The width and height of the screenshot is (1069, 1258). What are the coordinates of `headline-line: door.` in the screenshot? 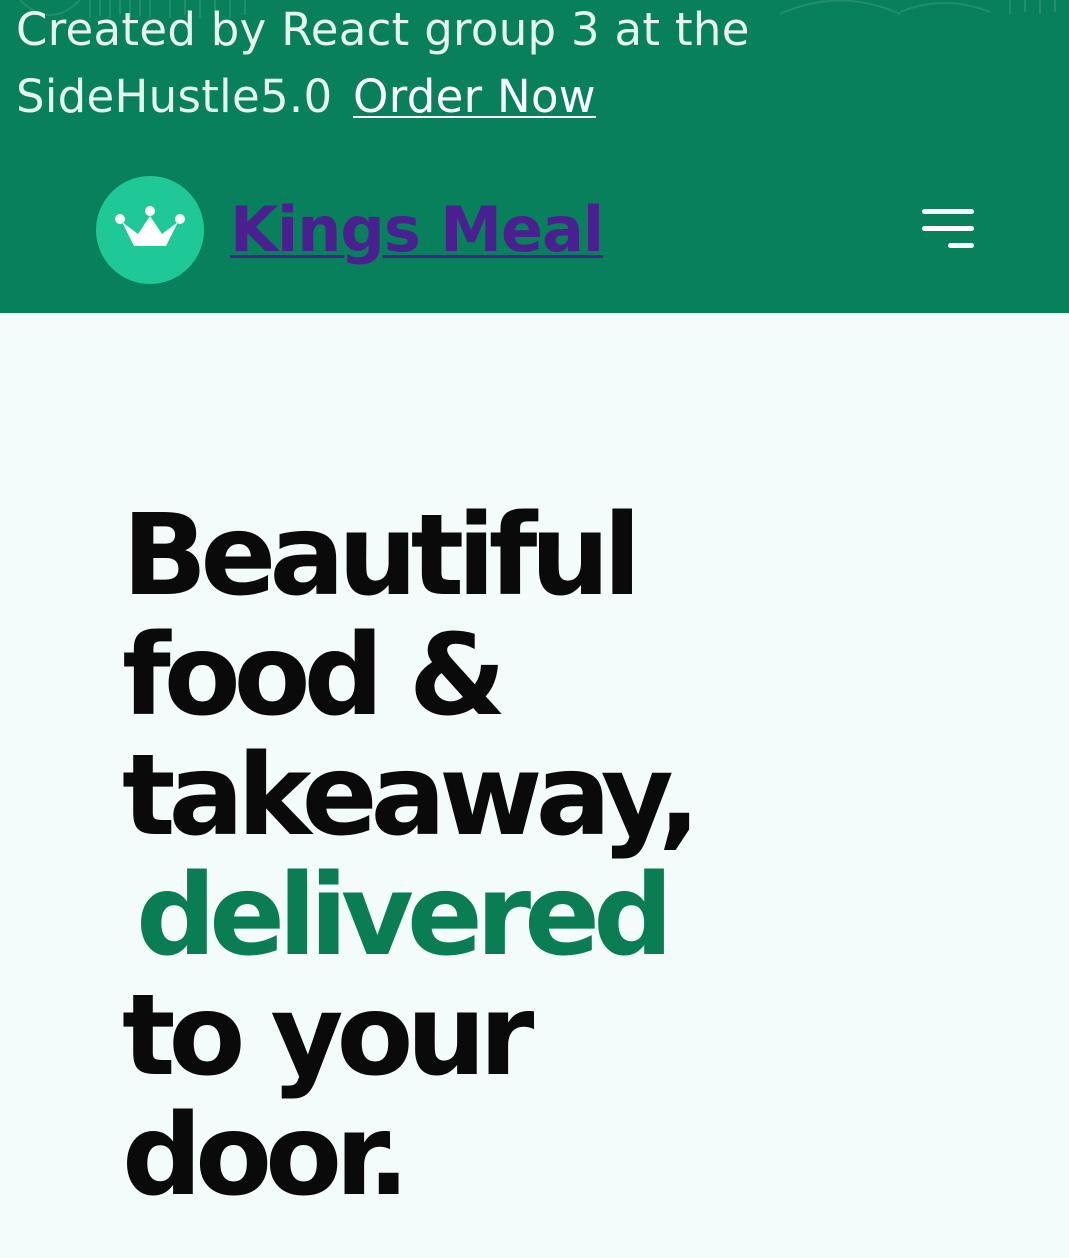 It's located at (266, 1156).